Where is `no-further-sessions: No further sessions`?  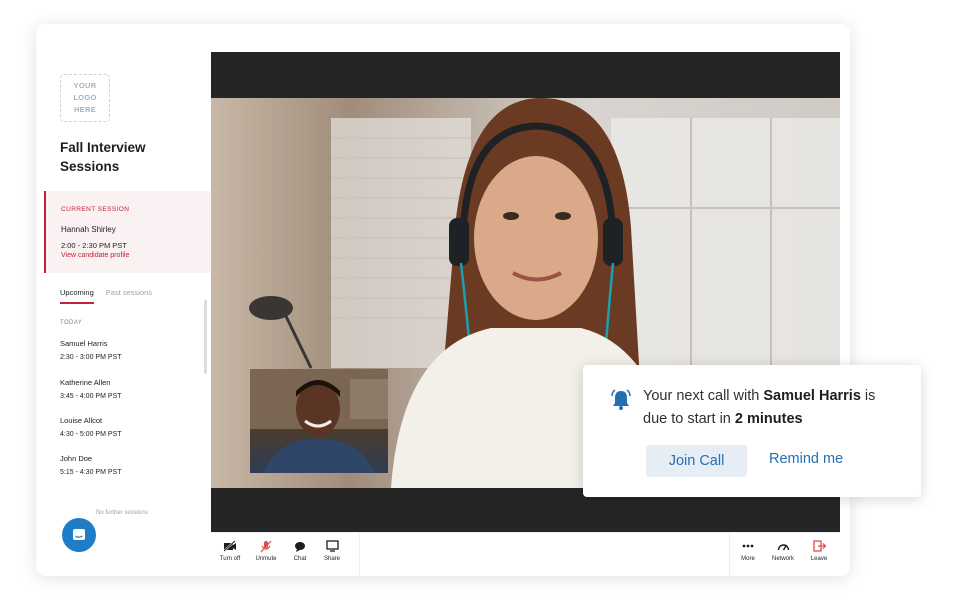 no-further-sessions: No further sessions is located at coordinates (122, 513).